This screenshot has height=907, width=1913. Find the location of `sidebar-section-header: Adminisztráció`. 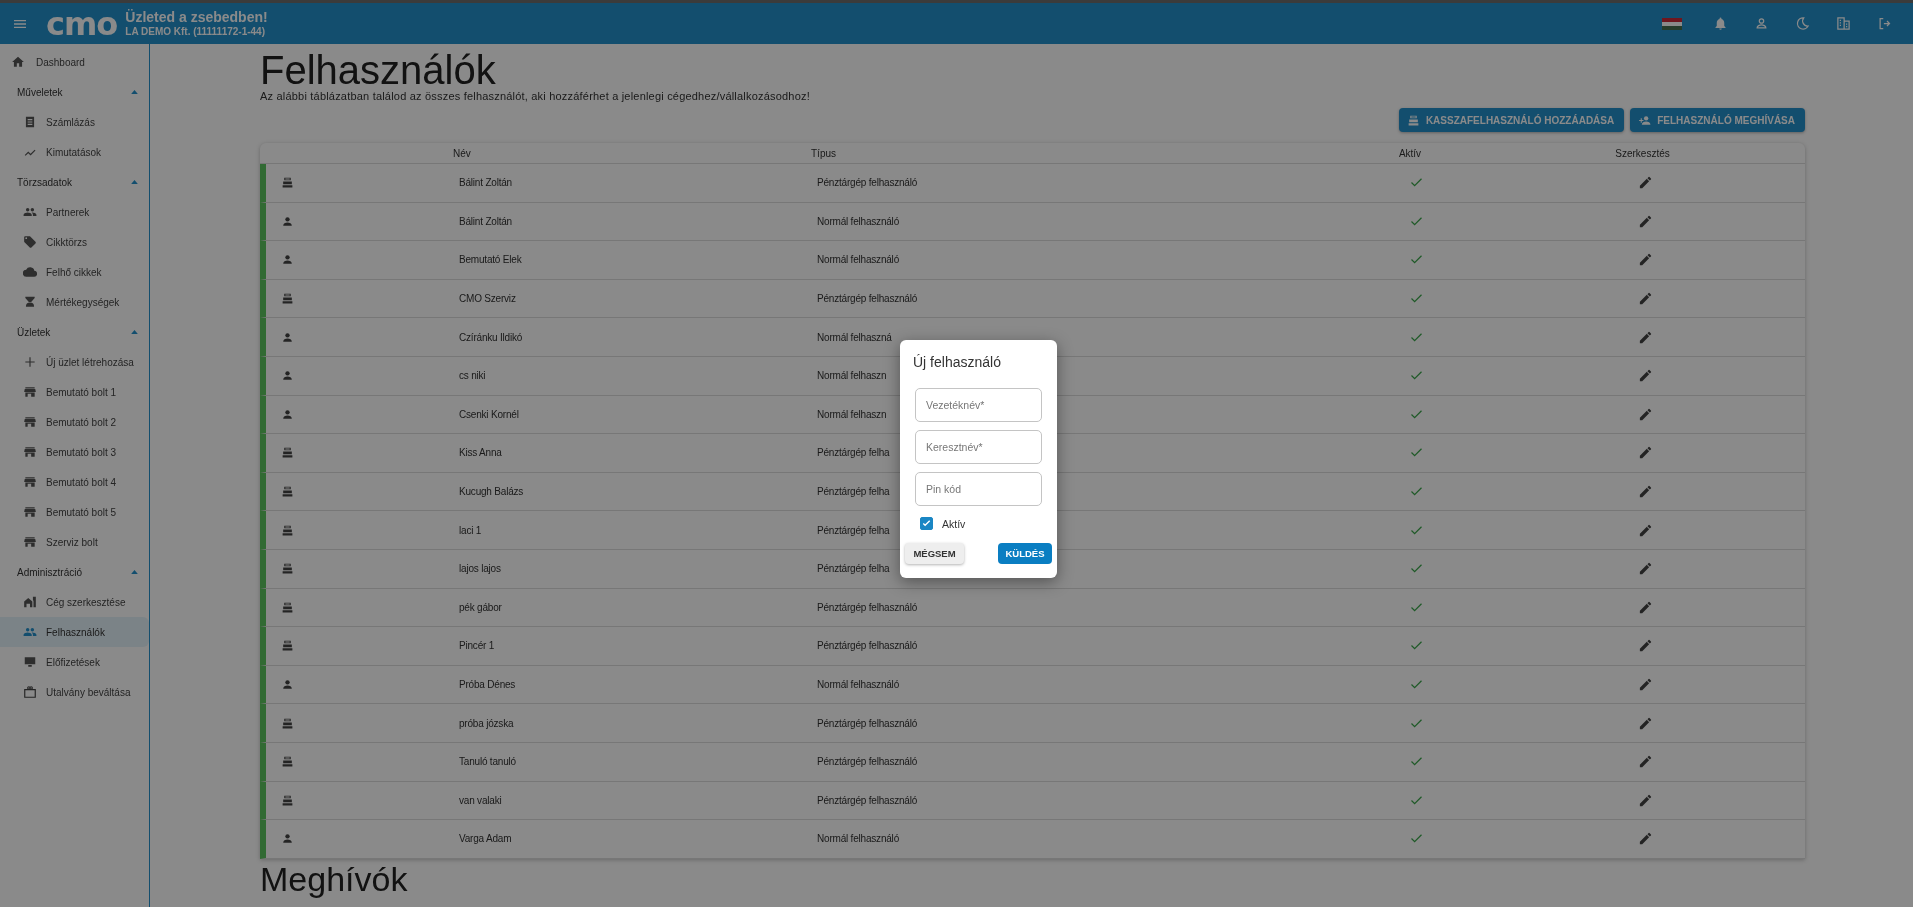

sidebar-section-header: Adminisztráció is located at coordinates (74, 572).